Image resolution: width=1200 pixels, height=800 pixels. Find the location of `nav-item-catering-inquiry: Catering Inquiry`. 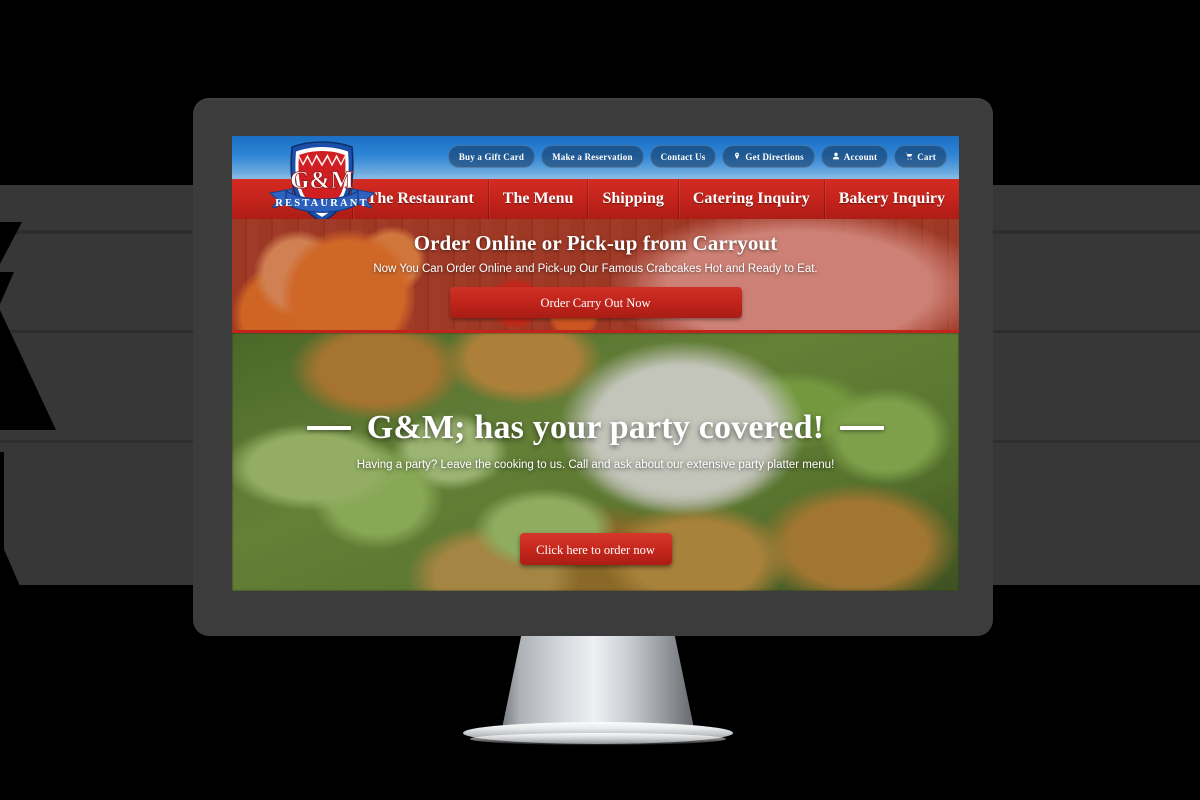

nav-item-catering-inquiry: Catering Inquiry is located at coordinates (750, 199).